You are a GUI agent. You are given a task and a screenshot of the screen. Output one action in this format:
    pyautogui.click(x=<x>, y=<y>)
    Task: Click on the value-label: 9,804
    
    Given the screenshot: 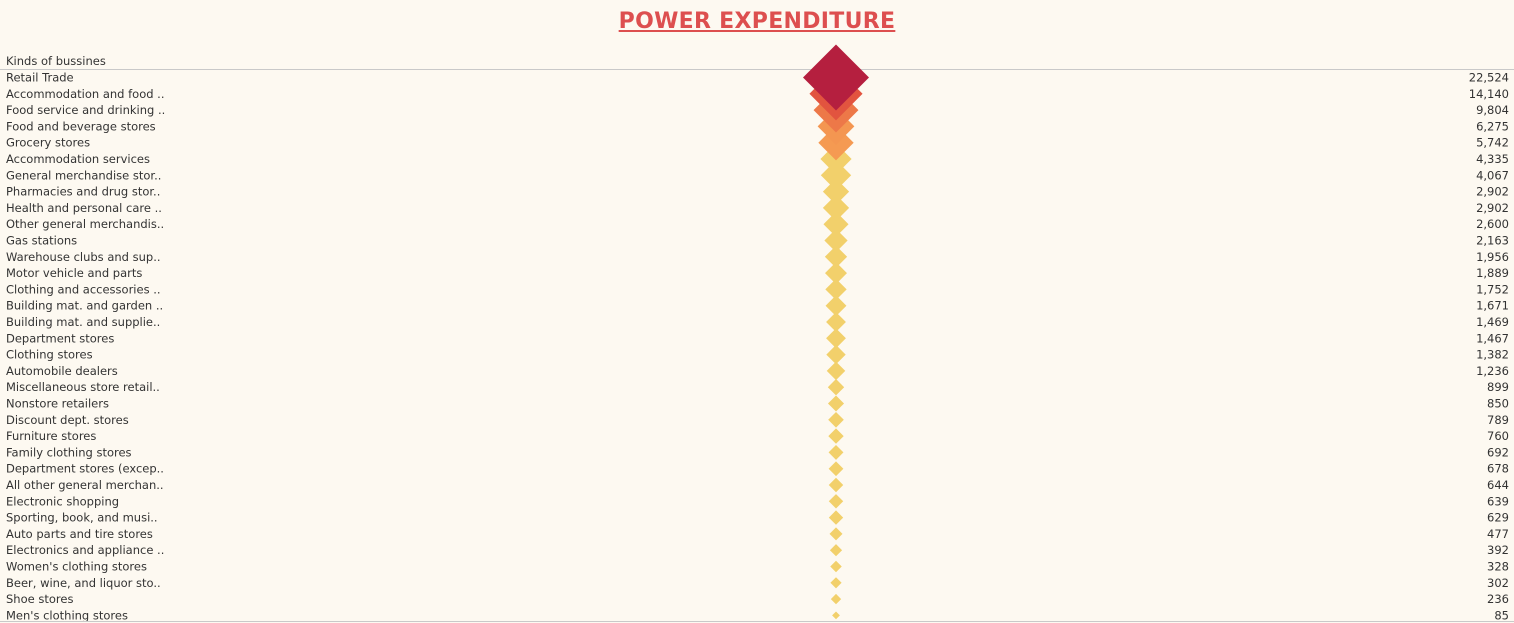 What is the action you would take?
    pyautogui.click(x=1492, y=110)
    